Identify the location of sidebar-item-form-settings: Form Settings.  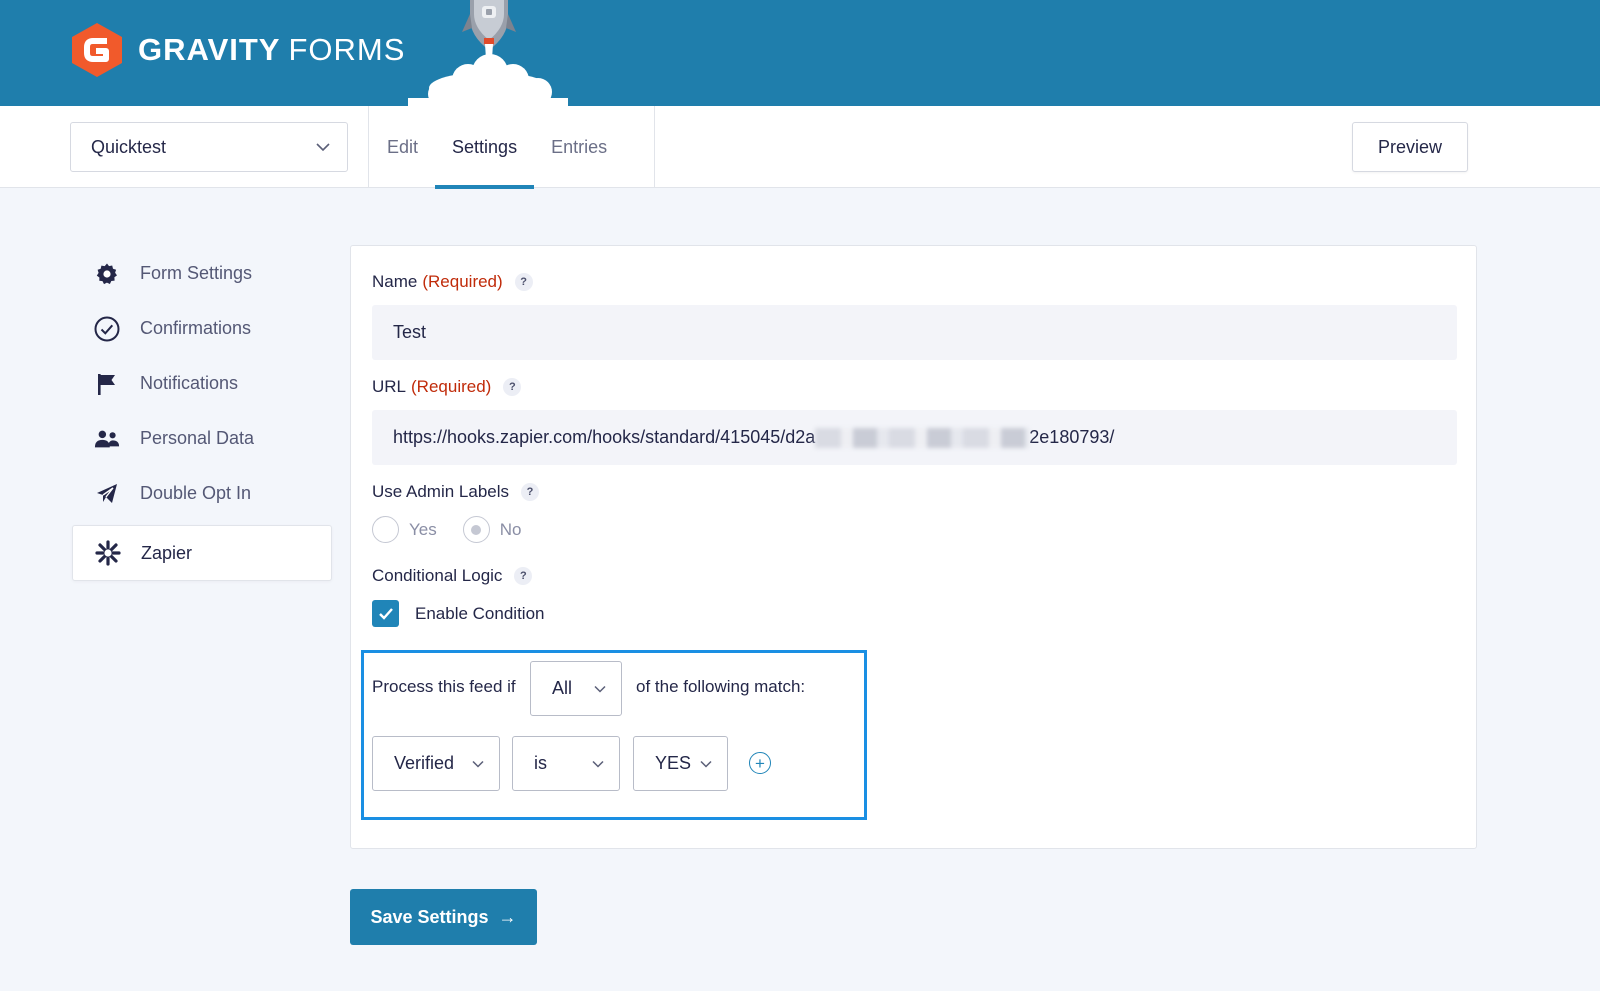
(202, 273).